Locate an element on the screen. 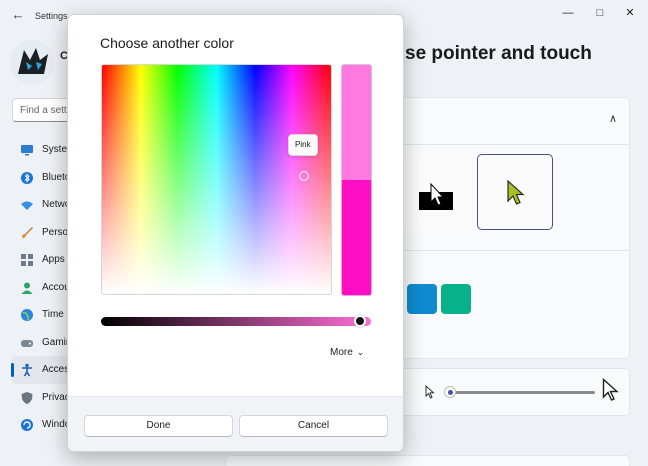  shield-icon is located at coordinates (27, 397).